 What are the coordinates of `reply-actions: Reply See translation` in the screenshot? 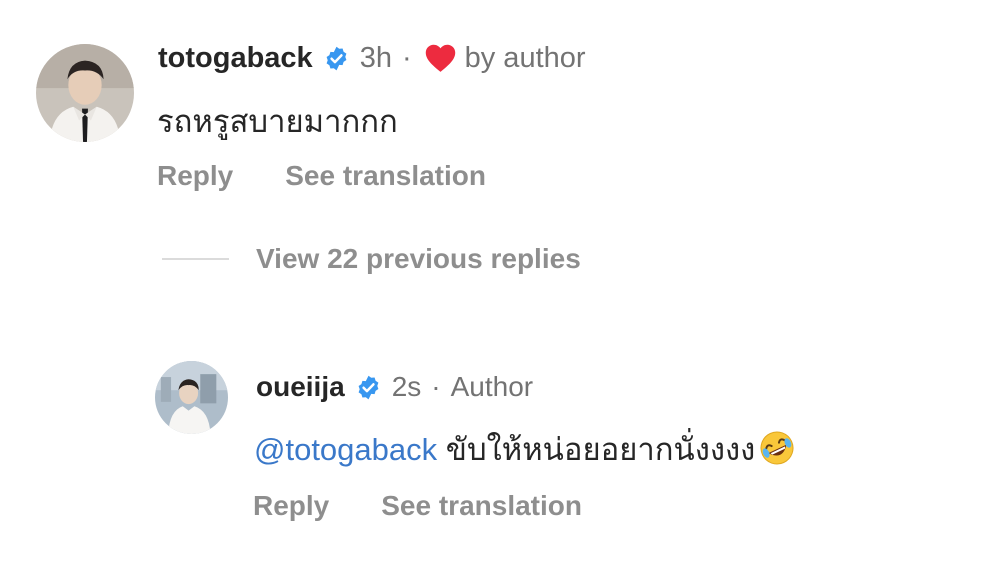 It's located at (417, 506).